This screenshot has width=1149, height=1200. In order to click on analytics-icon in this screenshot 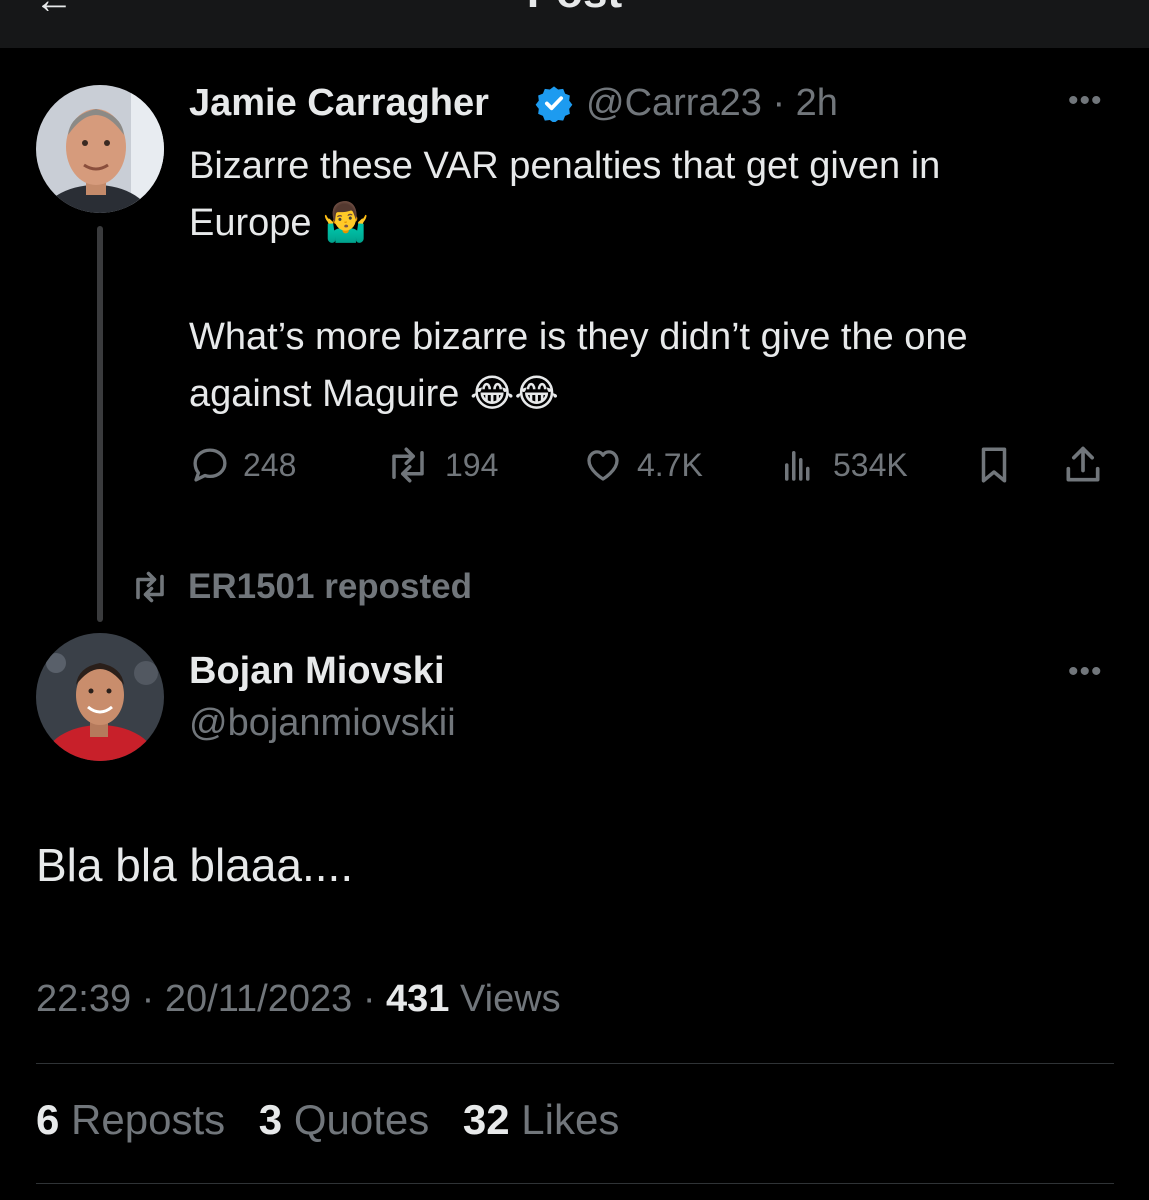, I will do `click(797, 466)`.